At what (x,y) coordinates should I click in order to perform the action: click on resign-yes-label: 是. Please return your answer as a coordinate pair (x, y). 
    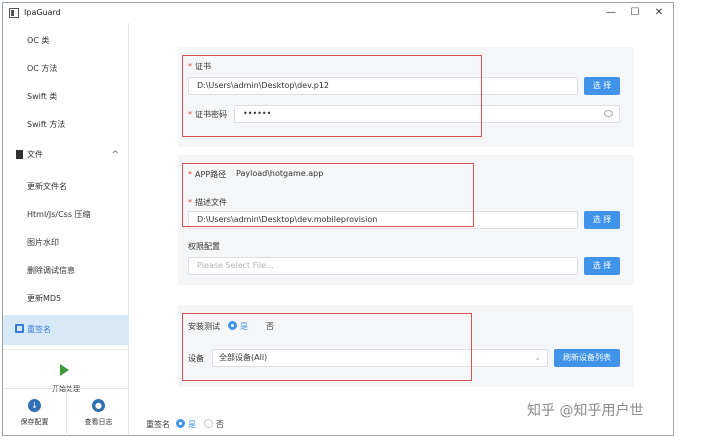
    Looking at the image, I should click on (192, 424).